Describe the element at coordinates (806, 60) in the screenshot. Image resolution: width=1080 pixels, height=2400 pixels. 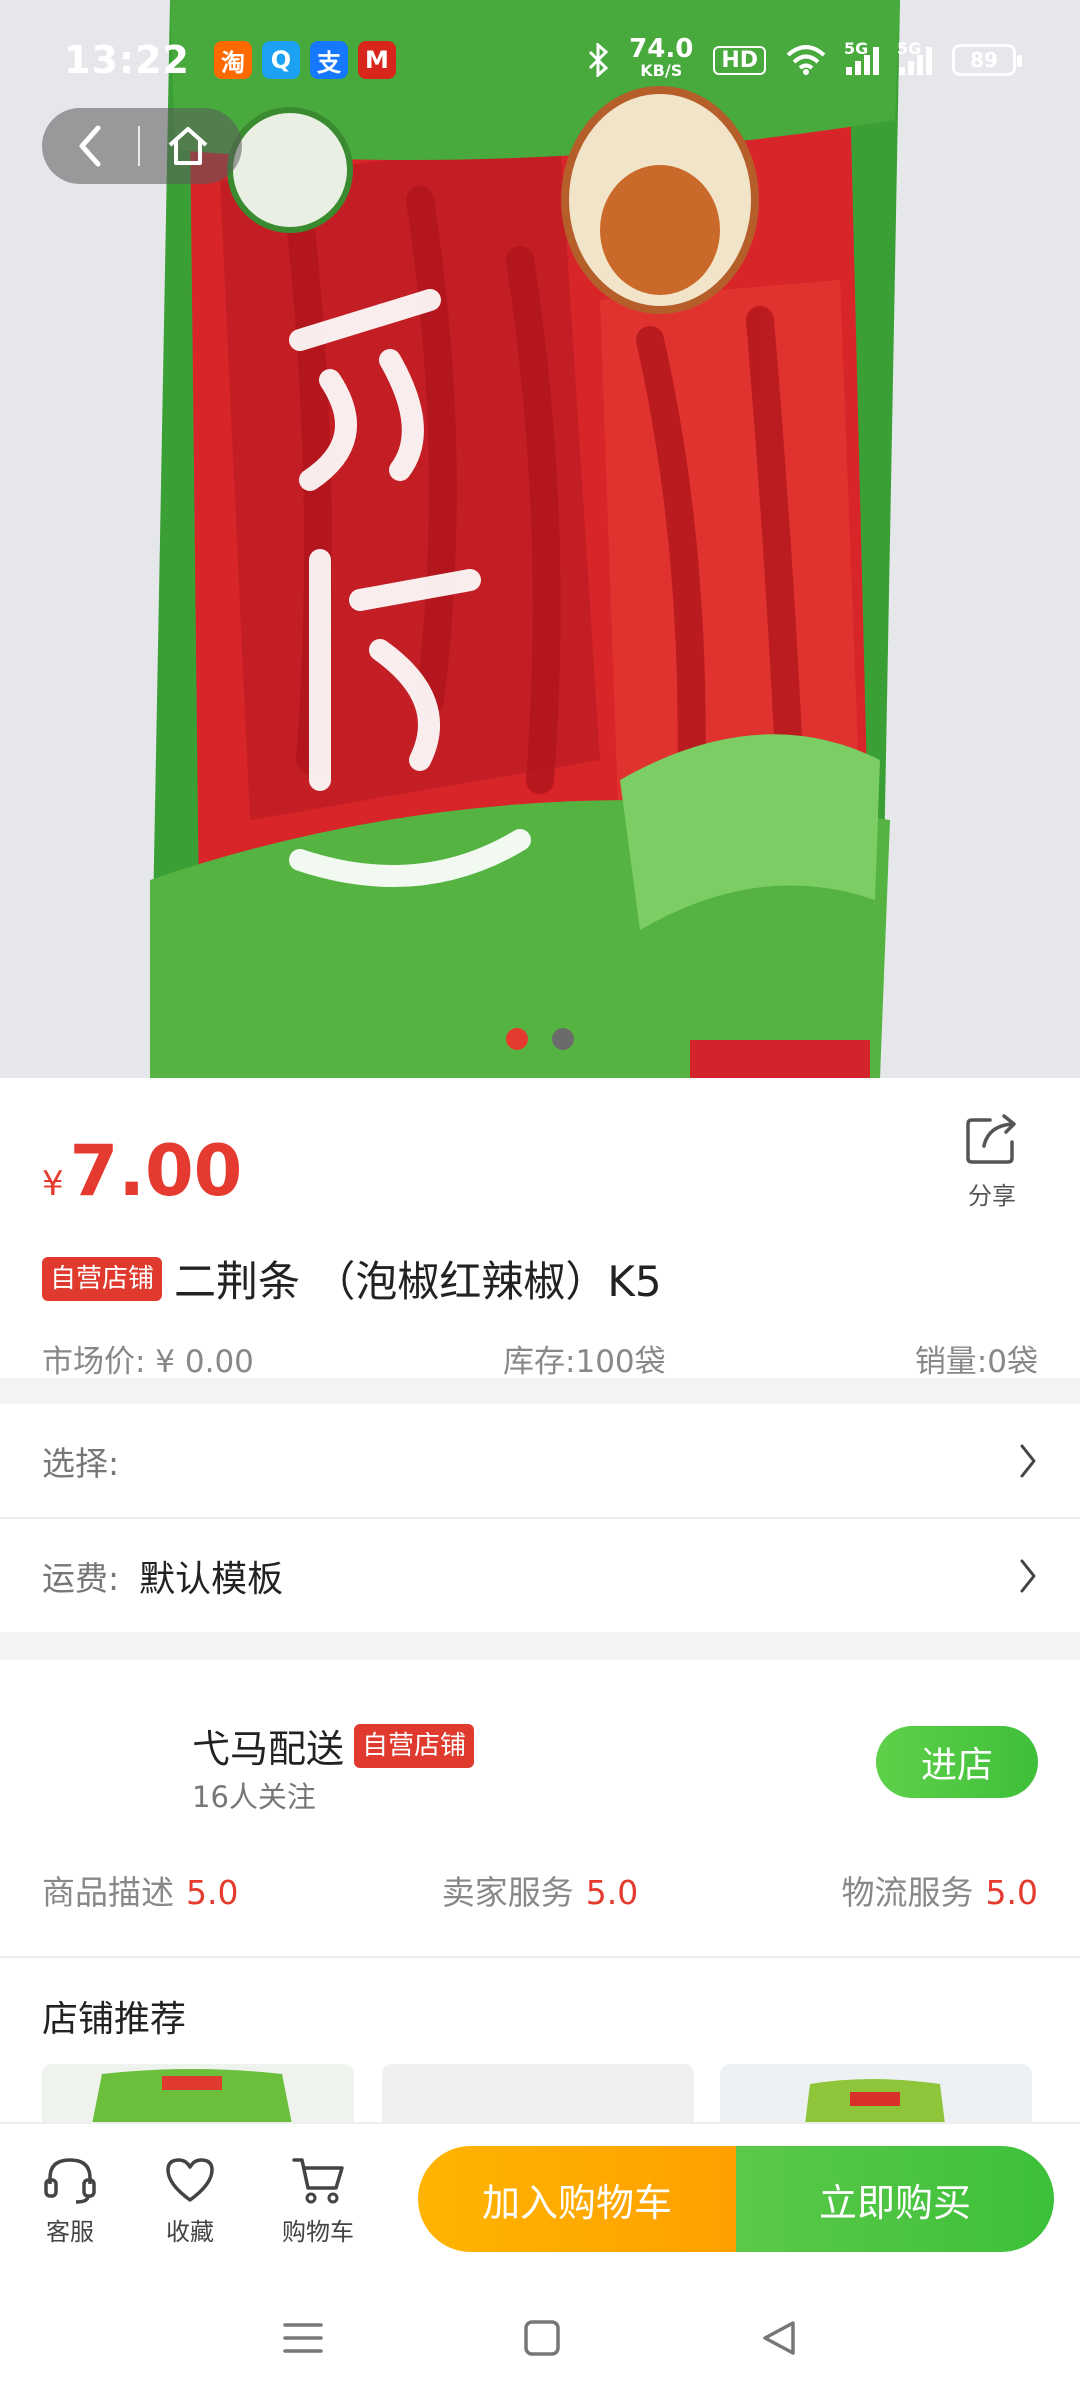
I see `wifi-icon` at that location.